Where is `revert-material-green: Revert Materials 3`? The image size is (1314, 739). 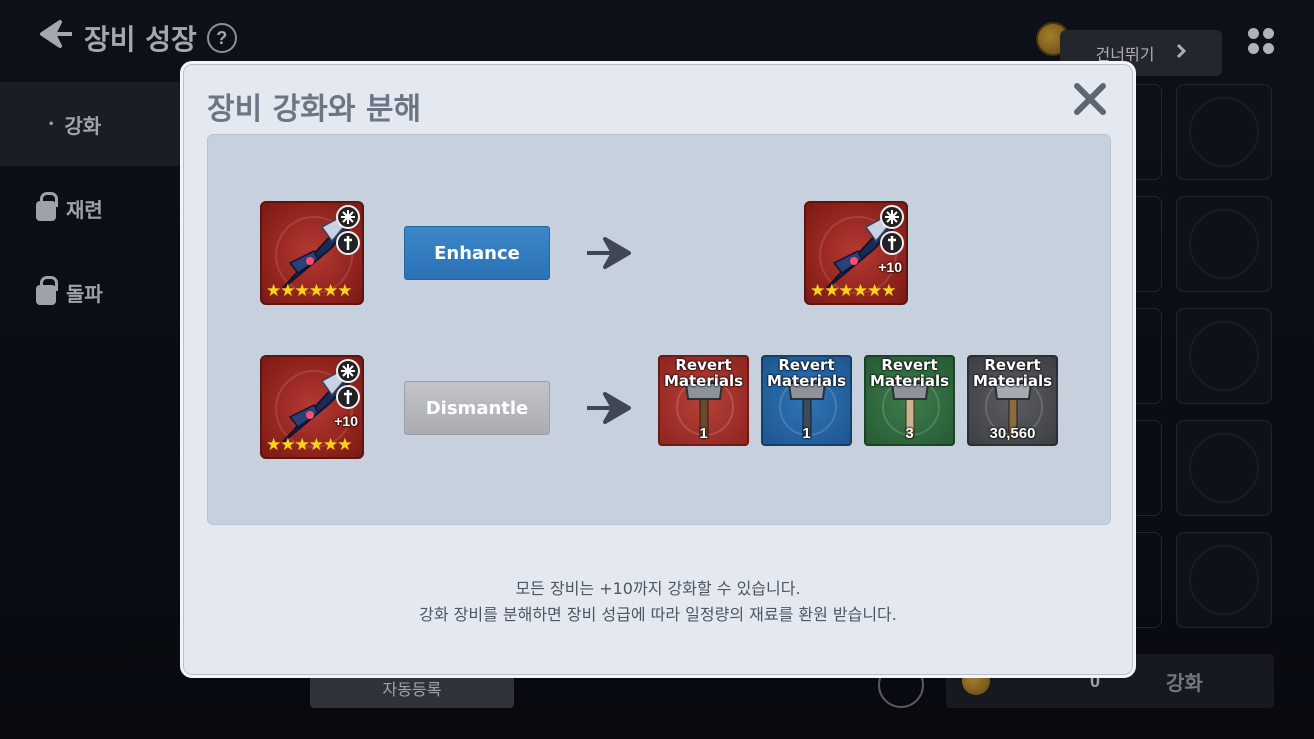
revert-material-green: Revert Materials 3 is located at coordinates (909, 400).